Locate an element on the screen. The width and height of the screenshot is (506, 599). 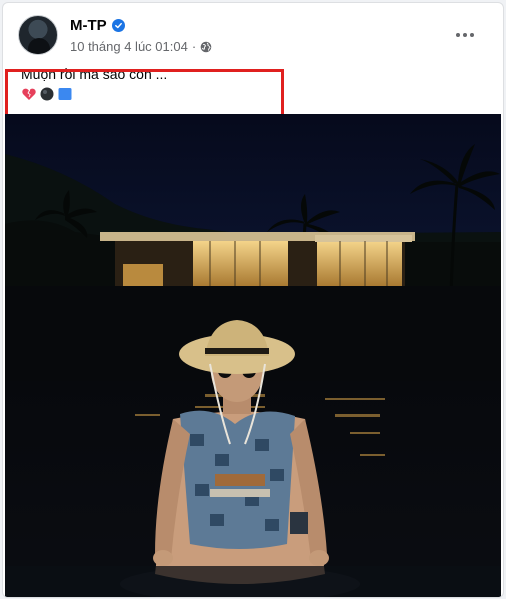
post-meta: 10 tháng 4 lúc 01:04 · is located at coordinates (141, 46).